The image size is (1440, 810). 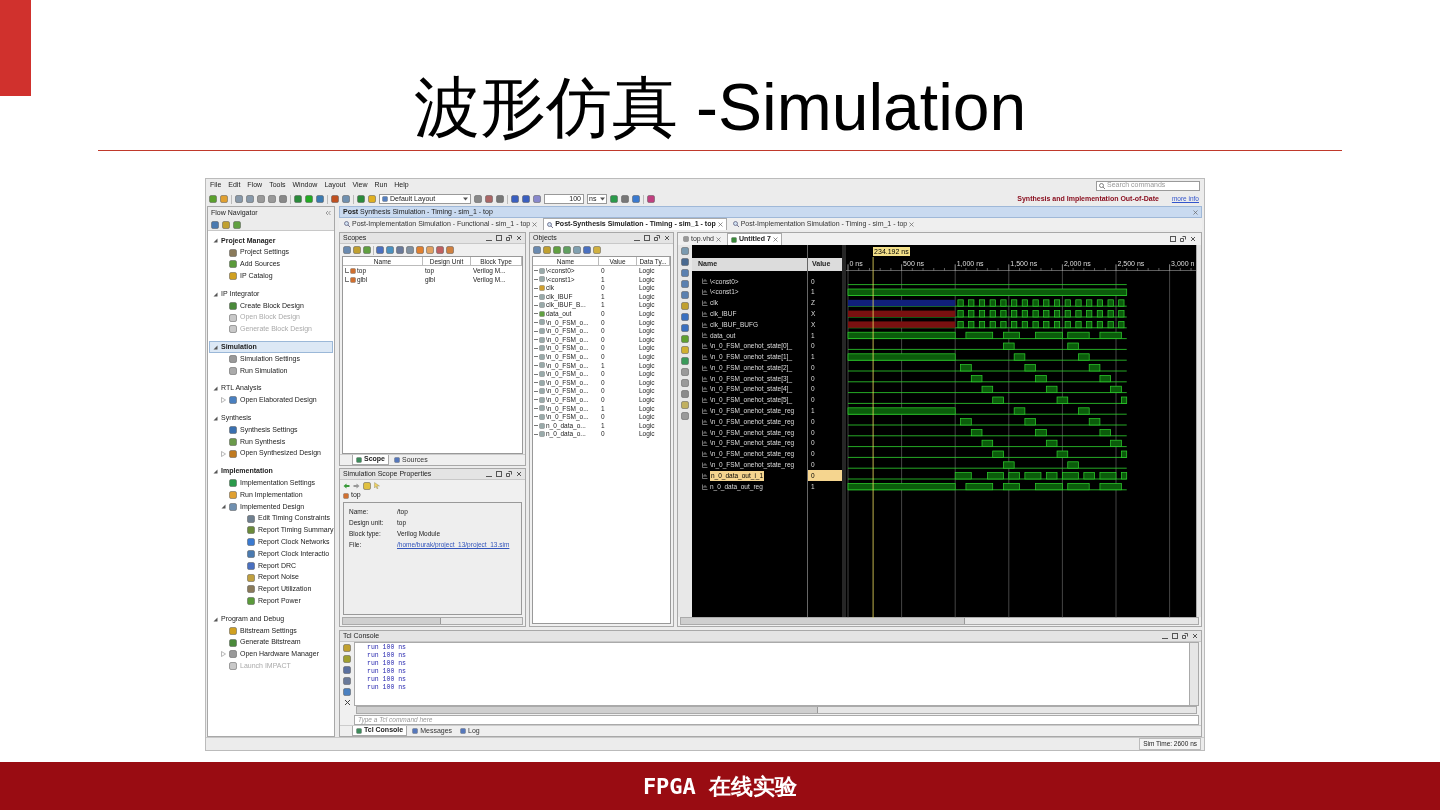 I want to click on cursor-line, so click(x=873, y=437).